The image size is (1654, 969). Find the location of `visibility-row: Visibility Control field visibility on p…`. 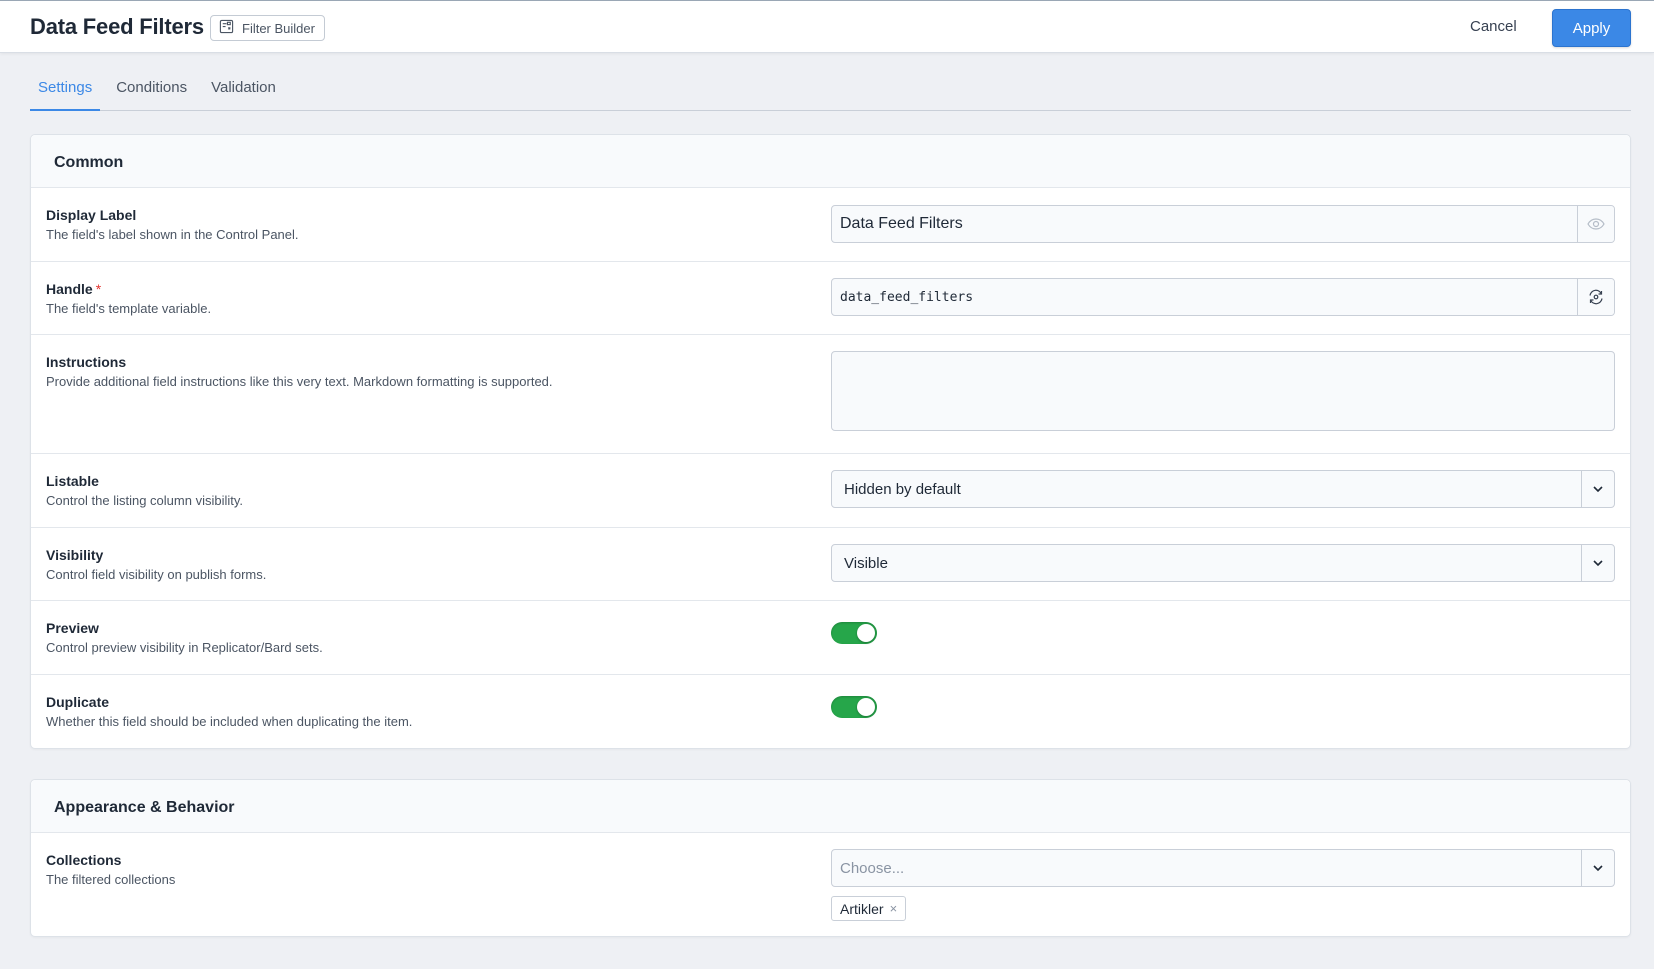

visibility-row: Visibility Control field visibility on p… is located at coordinates (830, 564).